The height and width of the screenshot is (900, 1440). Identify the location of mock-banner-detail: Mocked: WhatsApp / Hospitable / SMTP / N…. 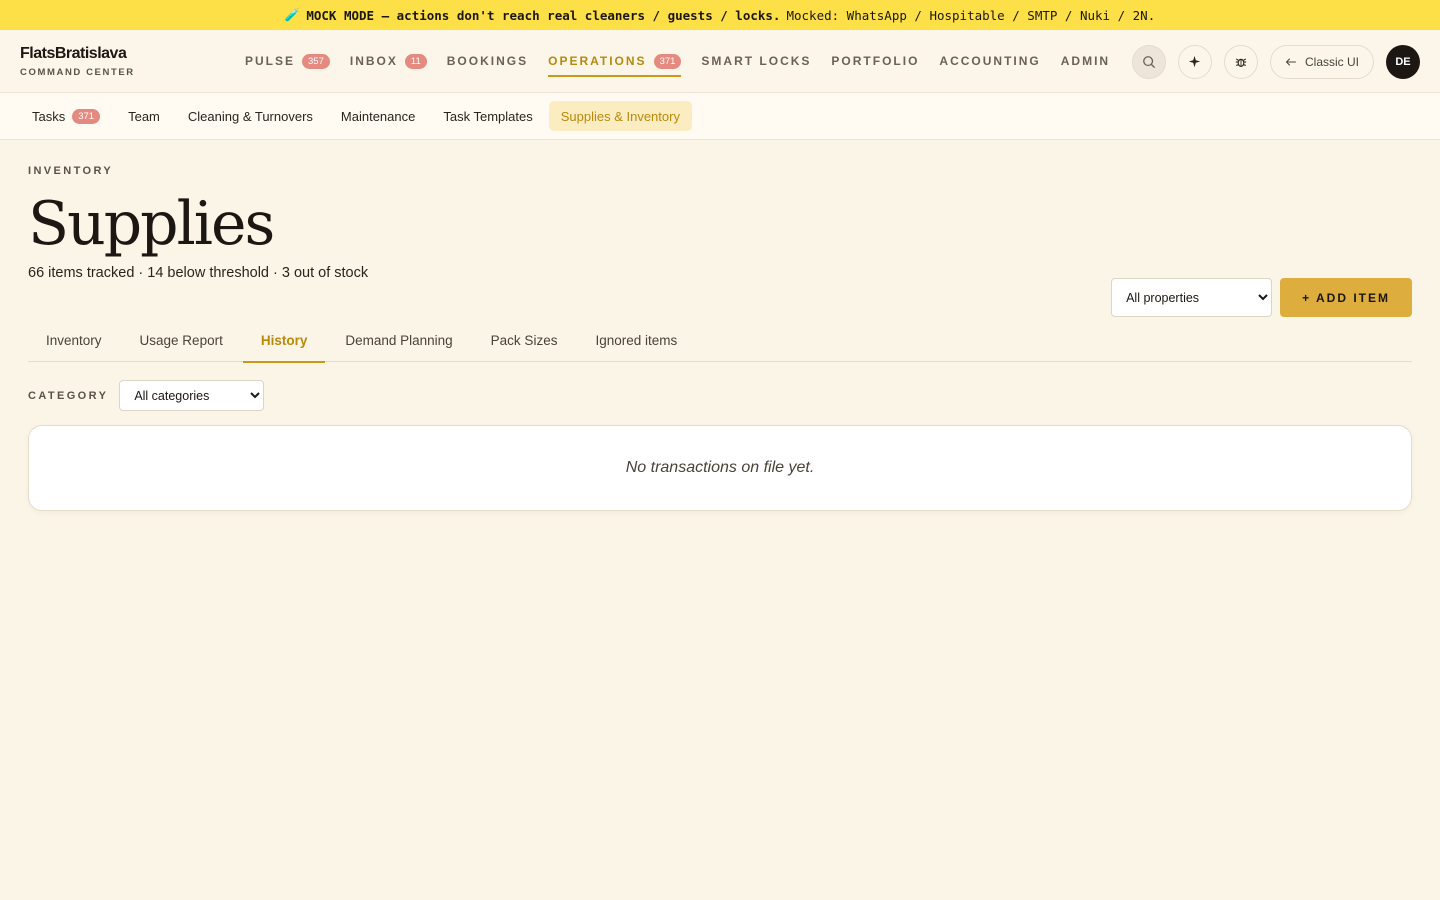
(971, 15).